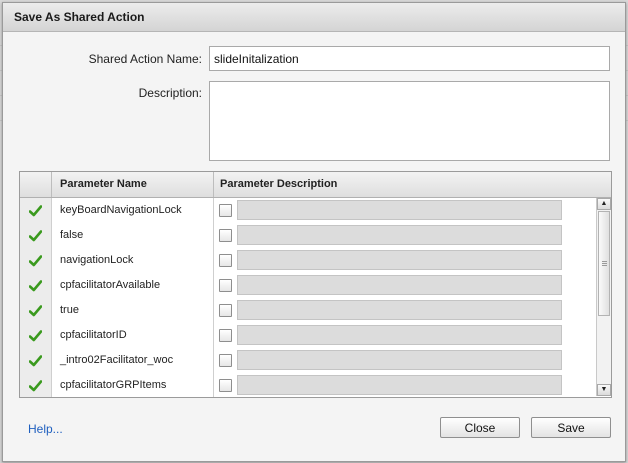  Describe the element at coordinates (170, 93) in the screenshot. I see `description-label: Description:` at that location.